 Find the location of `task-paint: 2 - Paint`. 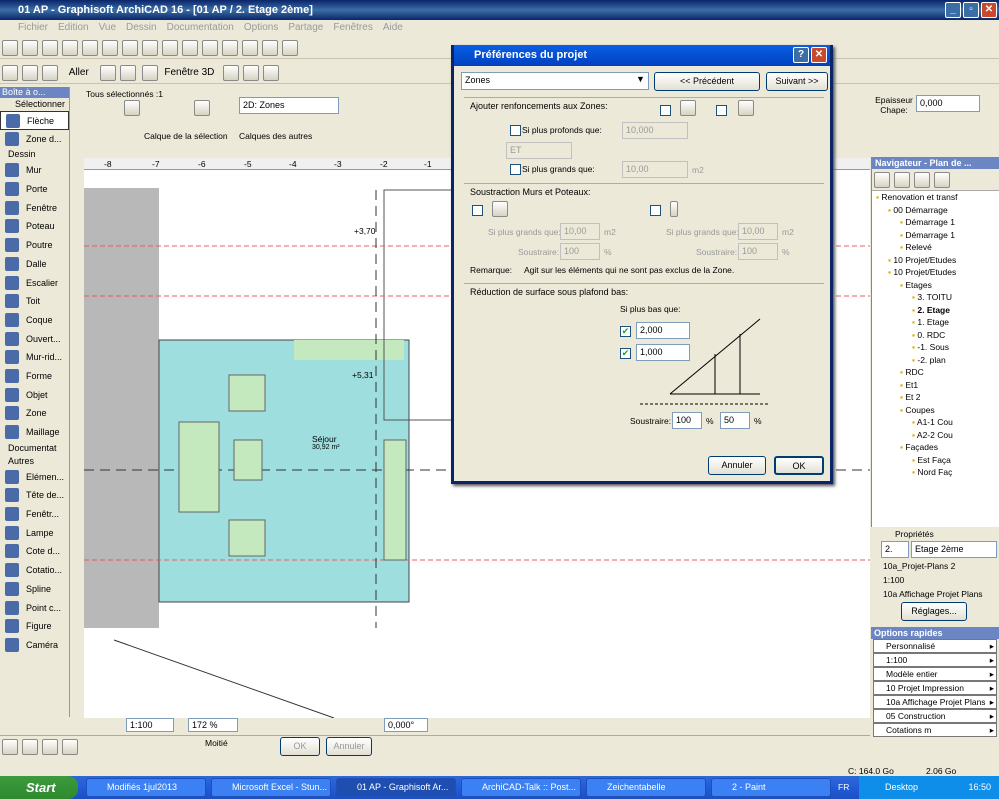

task-paint: 2 - Paint is located at coordinates (771, 787).